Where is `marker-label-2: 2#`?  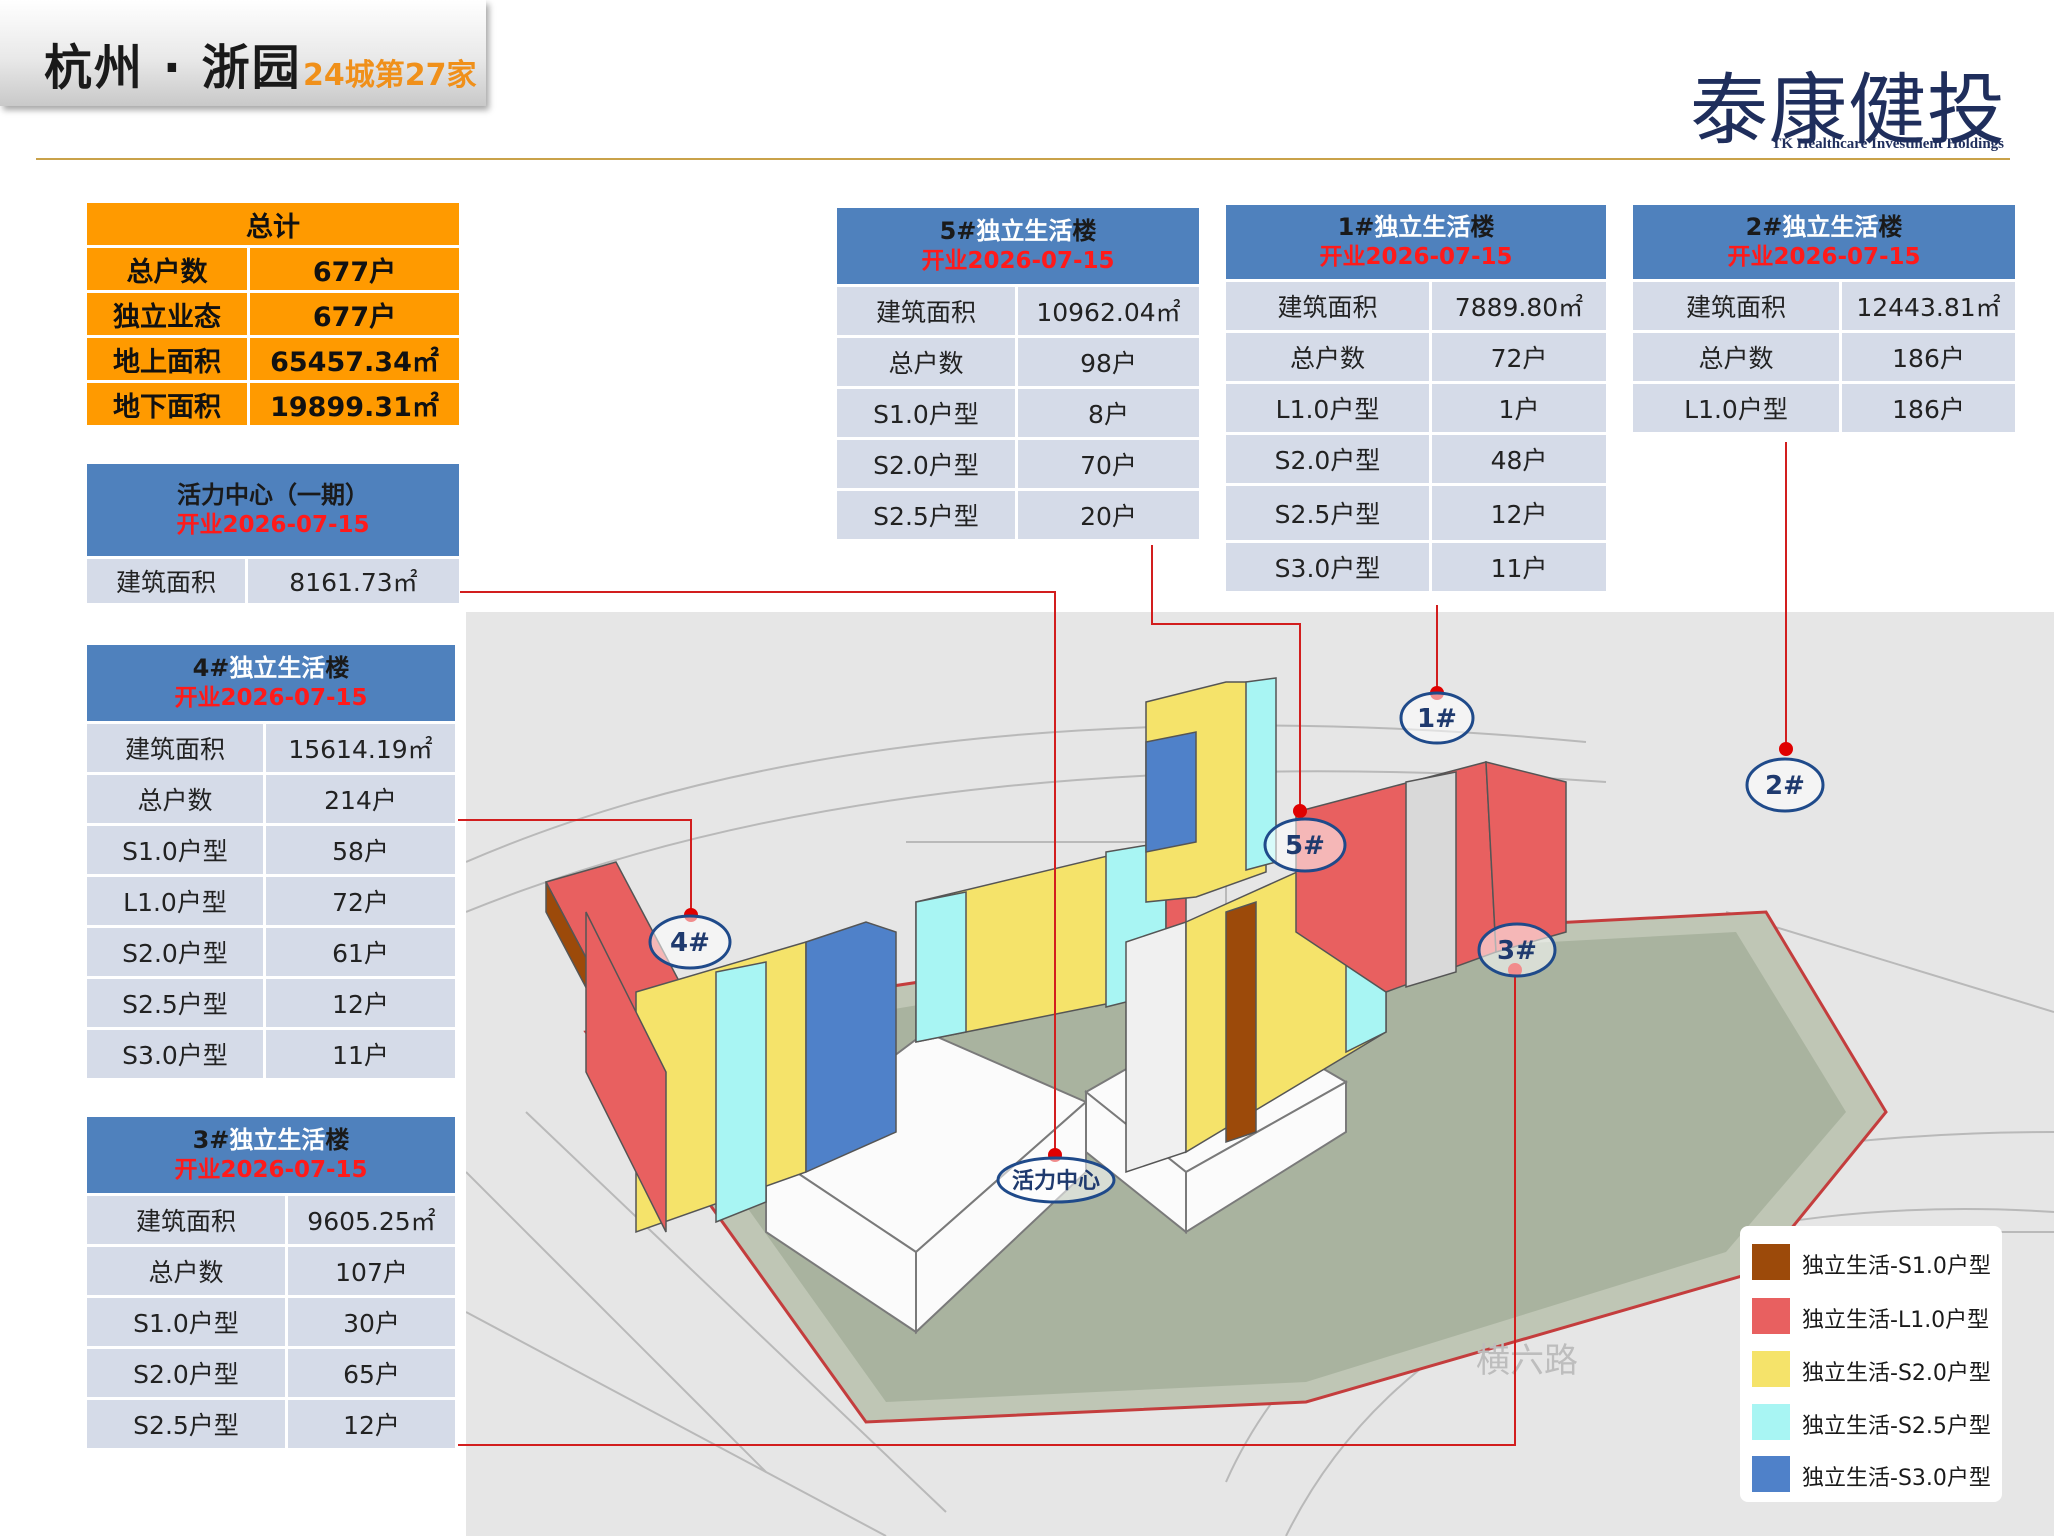
marker-label-2: 2# is located at coordinates (1785, 786).